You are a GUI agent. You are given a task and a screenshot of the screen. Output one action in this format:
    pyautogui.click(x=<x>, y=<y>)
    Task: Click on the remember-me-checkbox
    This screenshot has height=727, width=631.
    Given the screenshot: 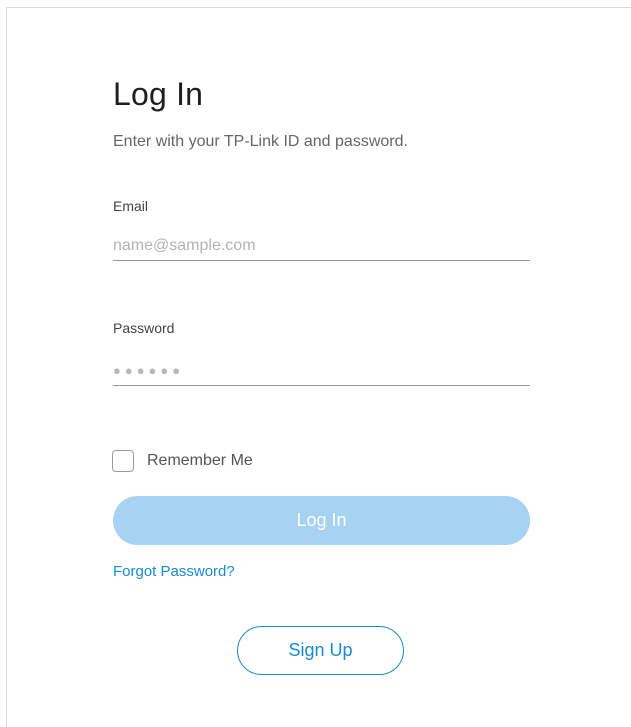 What is the action you would take?
    pyautogui.click(x=123, y=461)
    